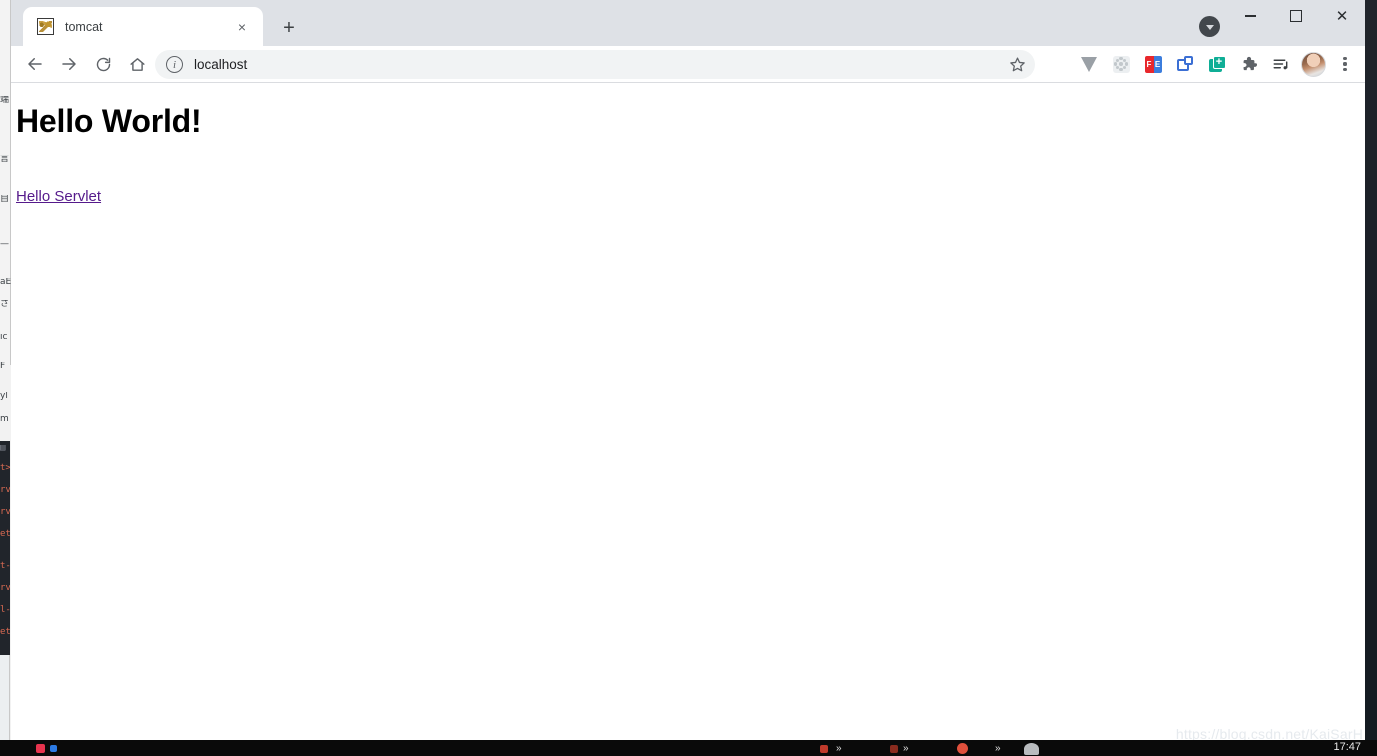 The width and height of the screenshot is (1377, 756). What do you see at coordinates (3, 366) in the screenshot?
I see `ide-glyph: F` at bounding box center [3, 366].